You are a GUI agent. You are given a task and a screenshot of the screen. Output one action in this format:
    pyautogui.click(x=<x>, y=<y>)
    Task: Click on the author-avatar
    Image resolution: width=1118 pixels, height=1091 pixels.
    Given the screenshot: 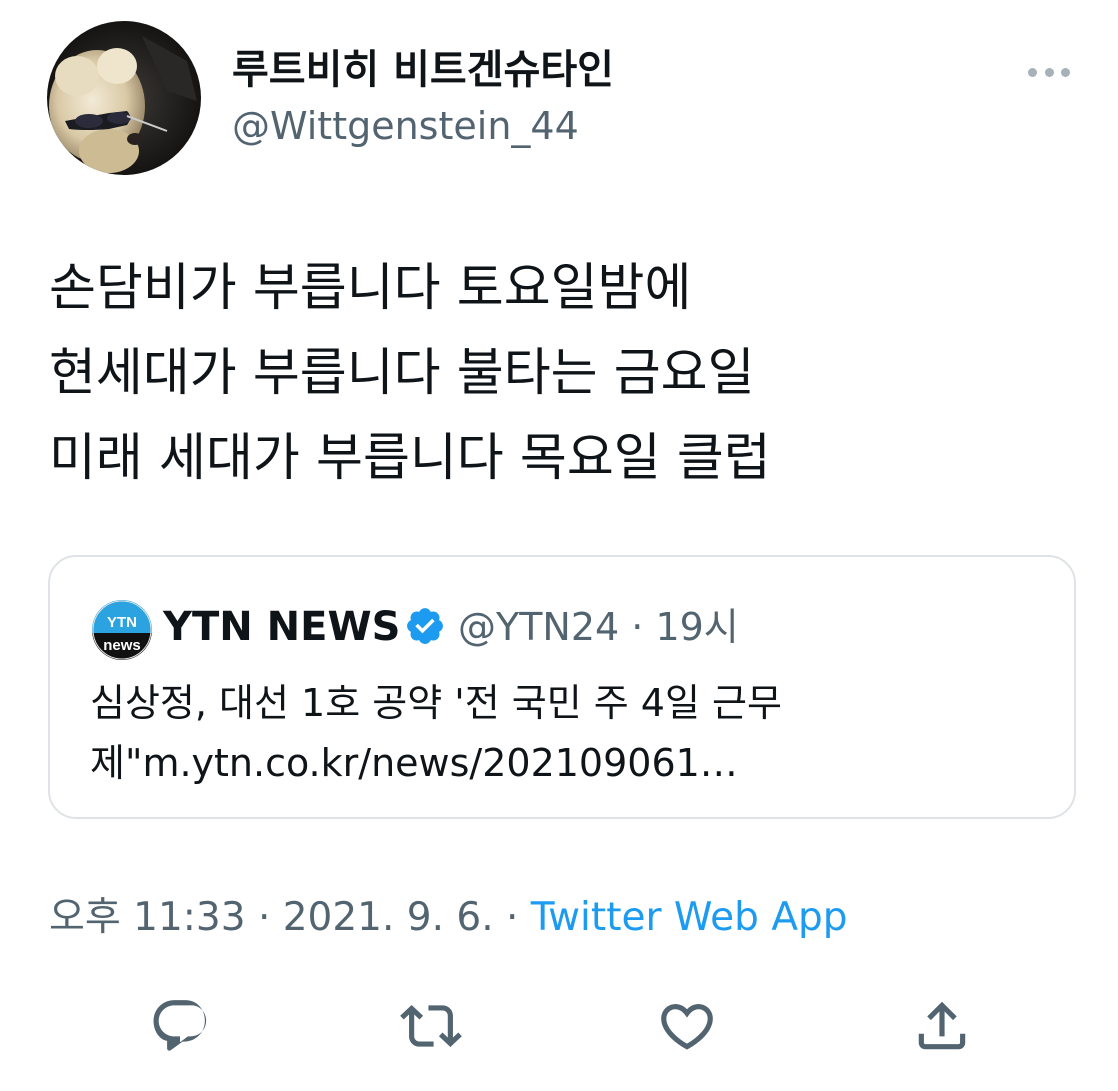 What is the action you would take?
    pyautogui.click(x=124, y=98)
    